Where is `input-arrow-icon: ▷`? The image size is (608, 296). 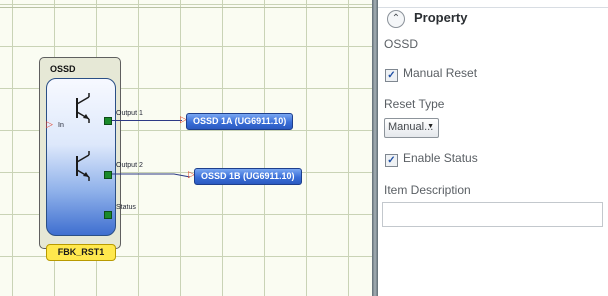
input-arrow-icon: ▷ is located at coordinates (49, 125).